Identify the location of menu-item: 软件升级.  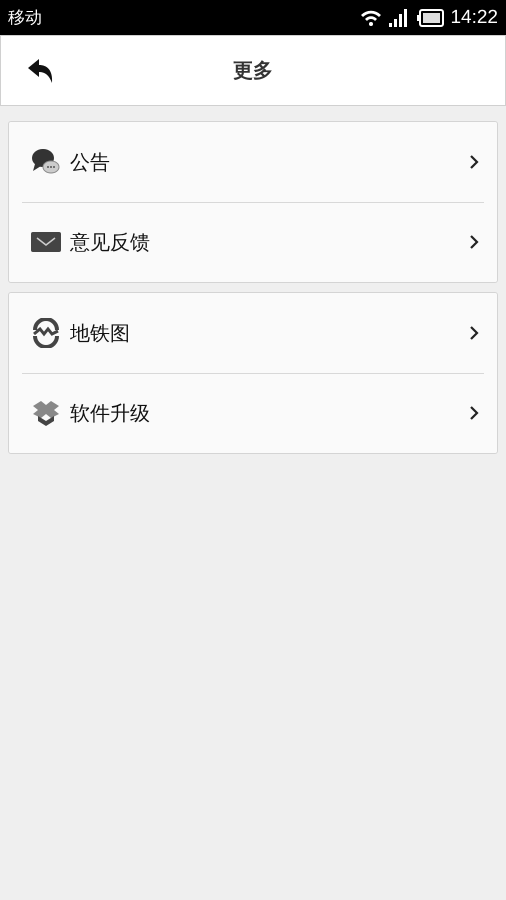
(253, 413).